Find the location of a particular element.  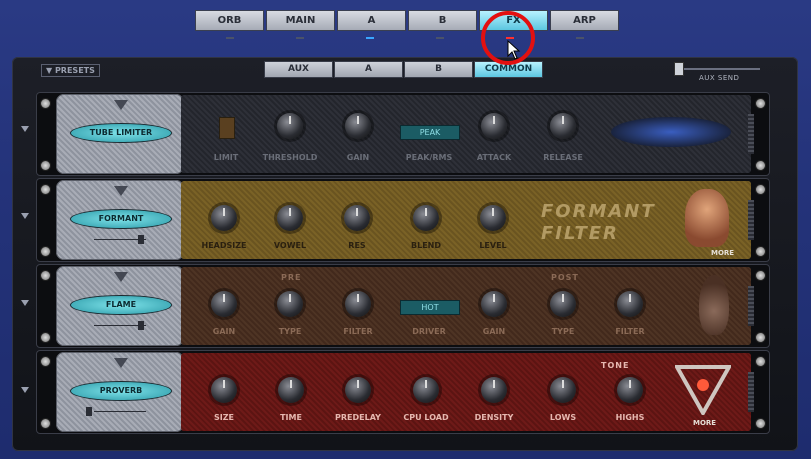

section-label: PRE is located at coordinates (291, 277).